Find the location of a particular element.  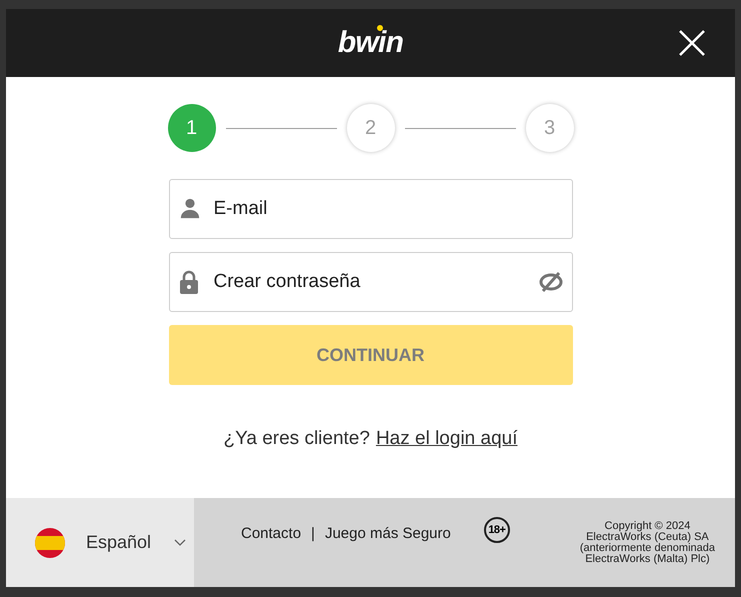

hidden-eye-icon is located at coordinates (550, 282).